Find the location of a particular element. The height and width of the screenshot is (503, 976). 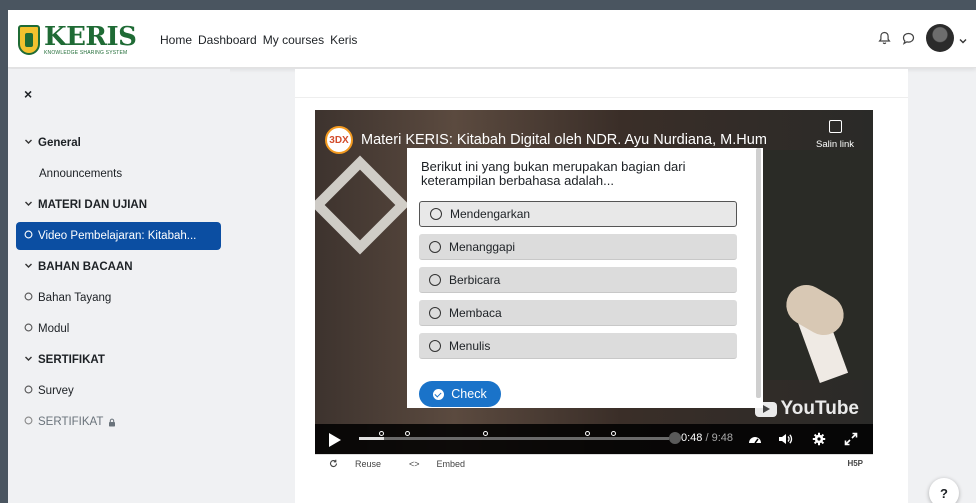

time-display: 0:48 / 9:48 is located at coordinates (707, 438).